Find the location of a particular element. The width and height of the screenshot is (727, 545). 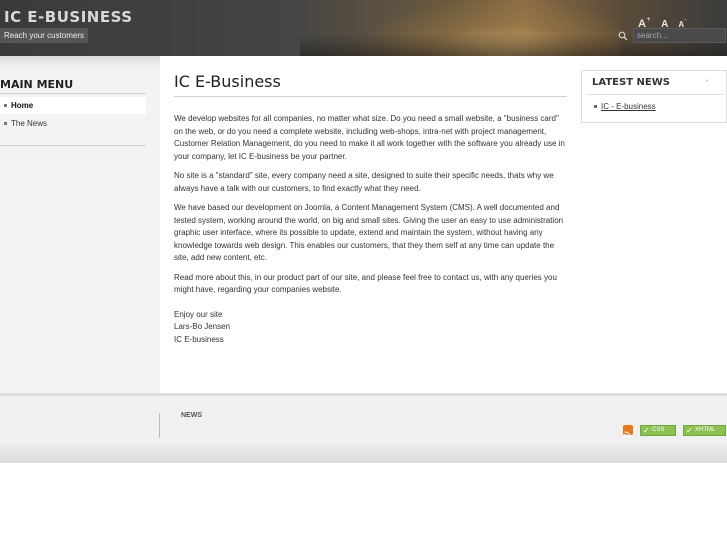

site-footer: NEWS ✓ CSS ✓ XHTML is located at coordinates (363, 428).